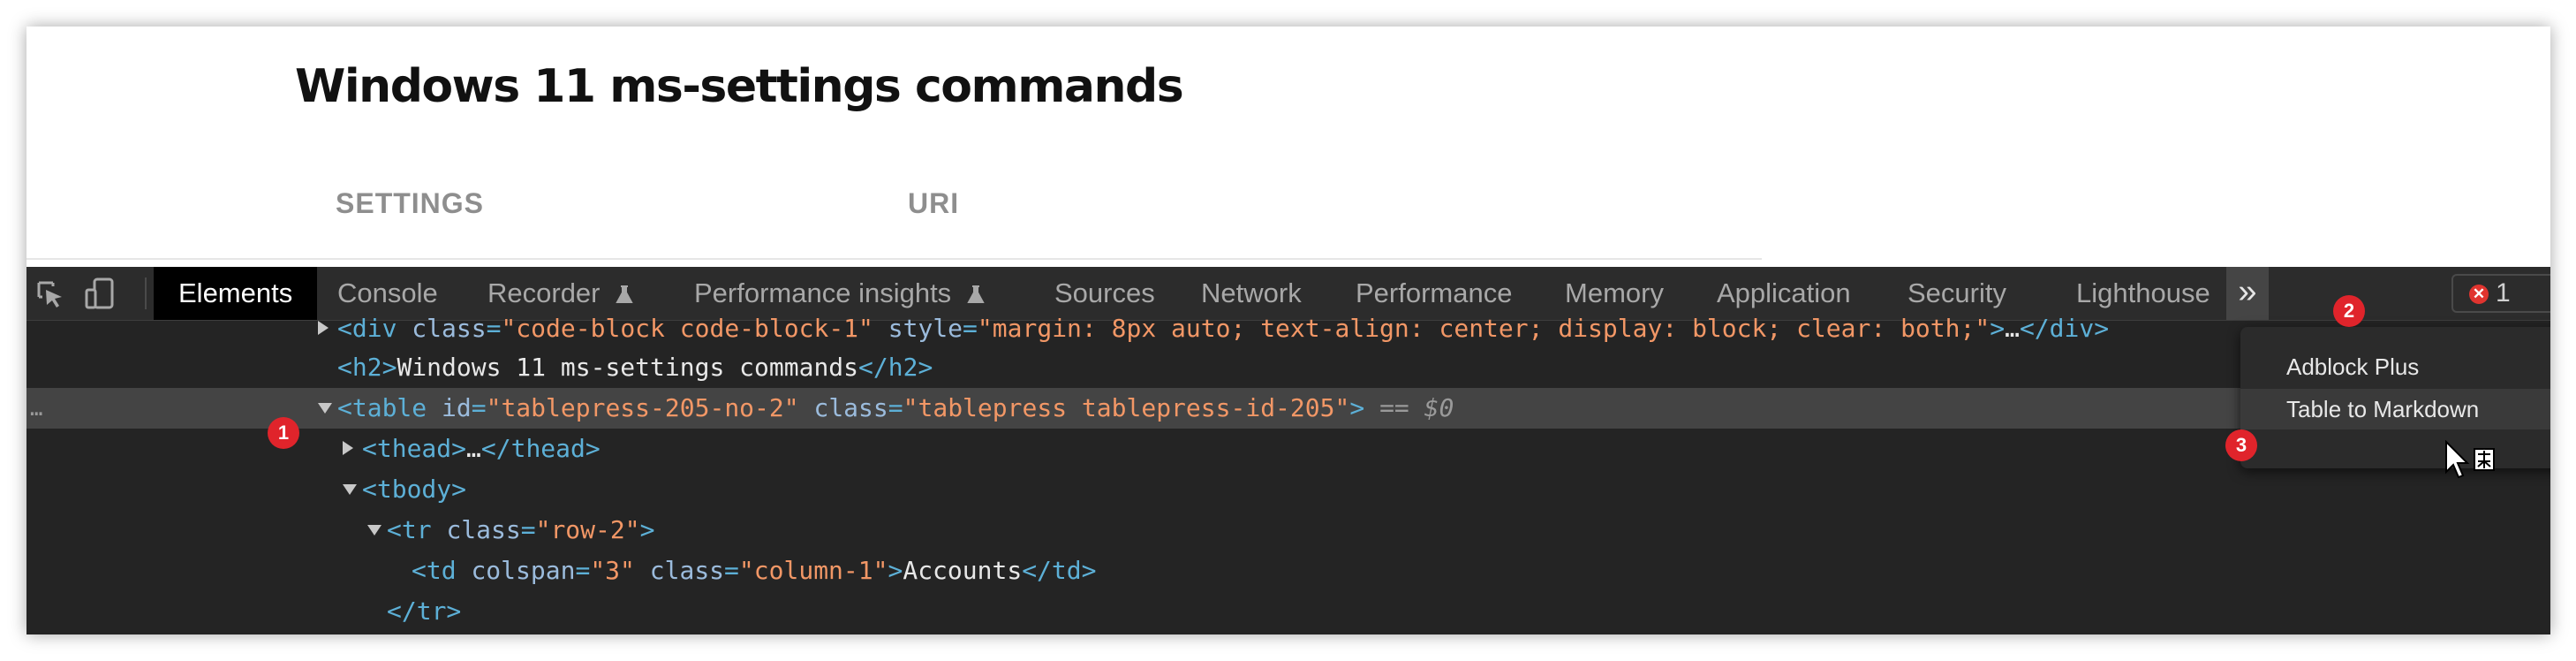 The width and height of the screenshot is (2576, 661). I want to click on dom-node-text: <h2>Windows 11 ms-settings commands</h2>, so click(635, 367).